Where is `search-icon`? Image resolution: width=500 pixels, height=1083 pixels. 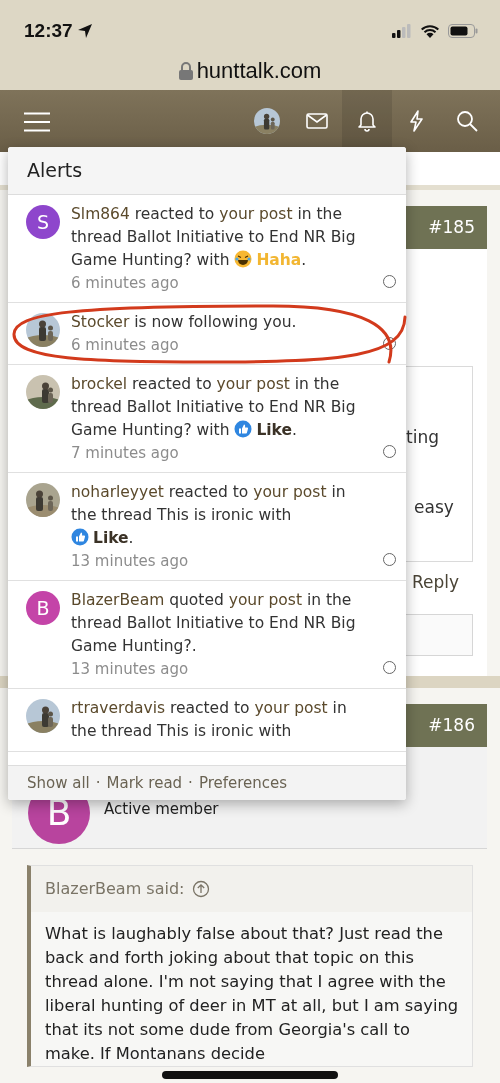 search-icon is located at coordinates (467, 121).